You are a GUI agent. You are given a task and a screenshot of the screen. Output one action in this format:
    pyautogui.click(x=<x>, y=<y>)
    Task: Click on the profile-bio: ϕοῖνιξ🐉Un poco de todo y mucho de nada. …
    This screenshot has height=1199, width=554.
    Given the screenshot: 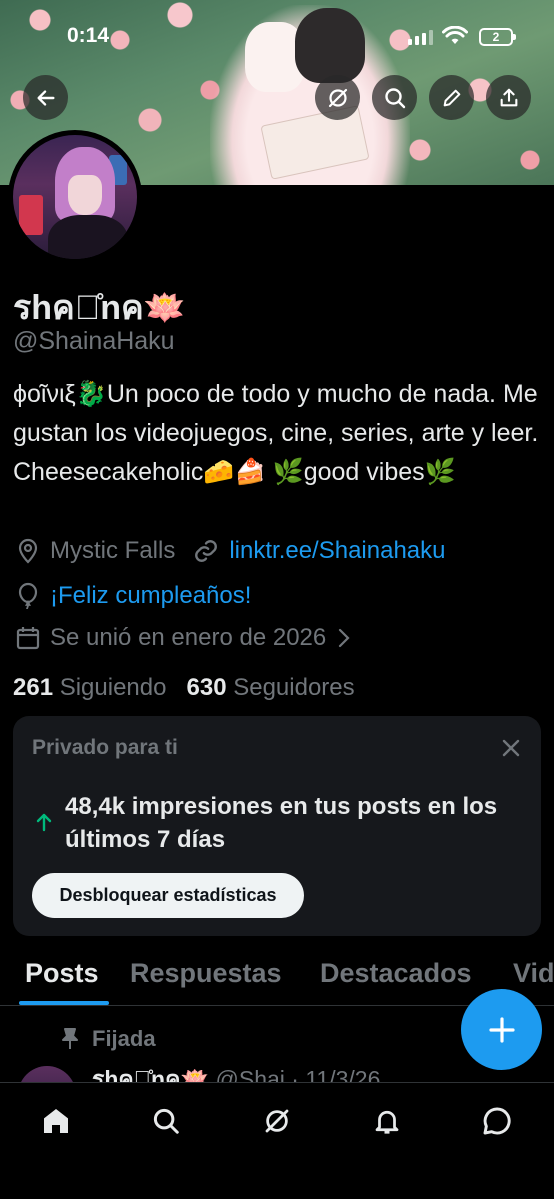 What is the action you would take?
    pyautogui.click(x=276, y=433)
    